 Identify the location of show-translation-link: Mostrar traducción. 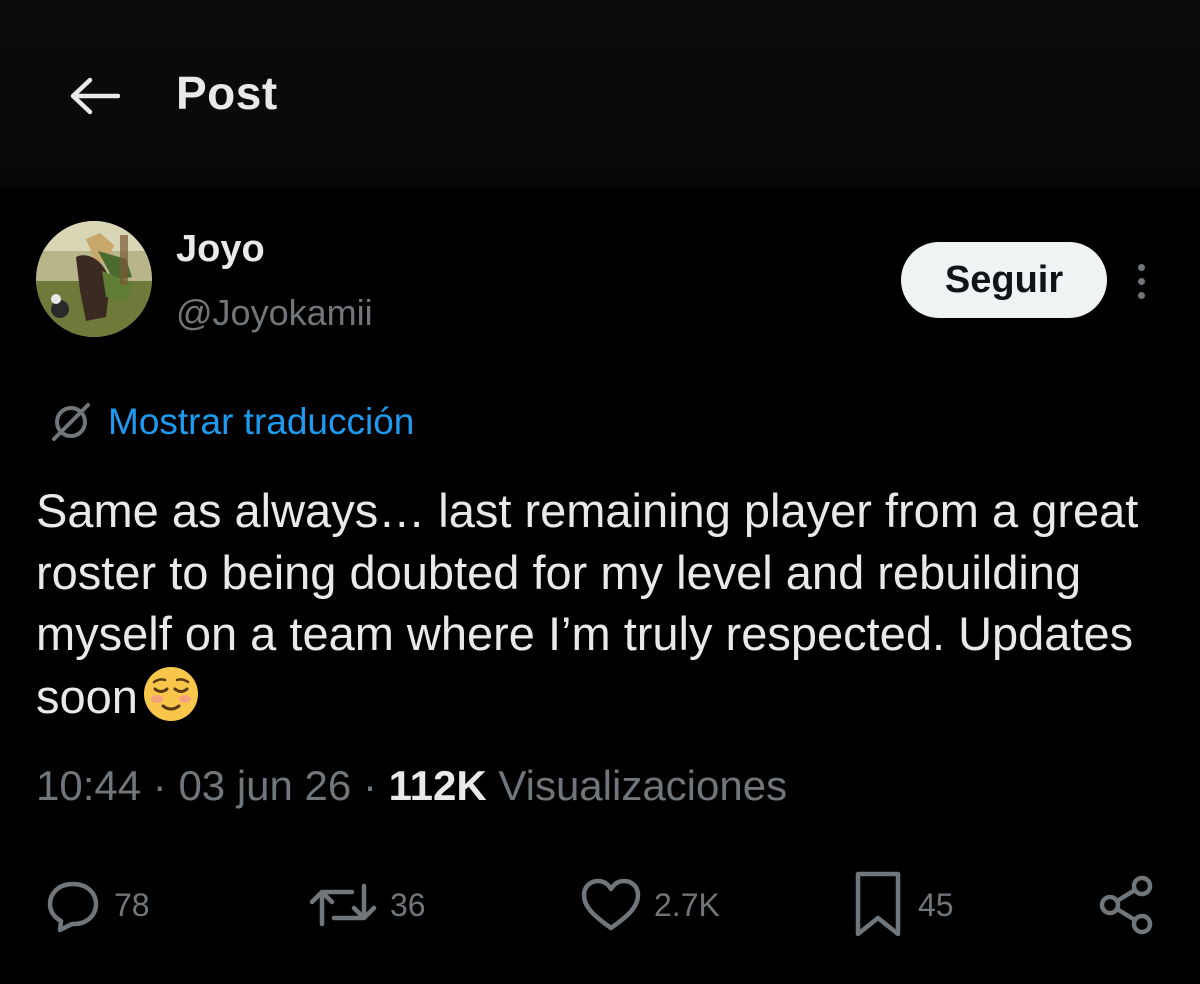
(231, 422).